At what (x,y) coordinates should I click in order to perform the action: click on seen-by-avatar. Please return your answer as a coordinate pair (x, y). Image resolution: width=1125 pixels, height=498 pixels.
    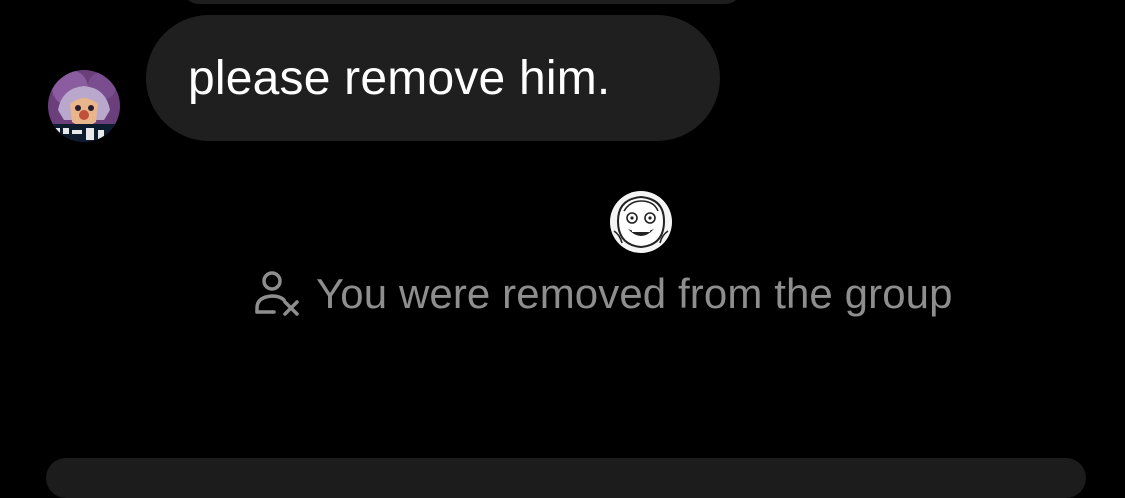
    Looking at the image, I should click on (641, 222).